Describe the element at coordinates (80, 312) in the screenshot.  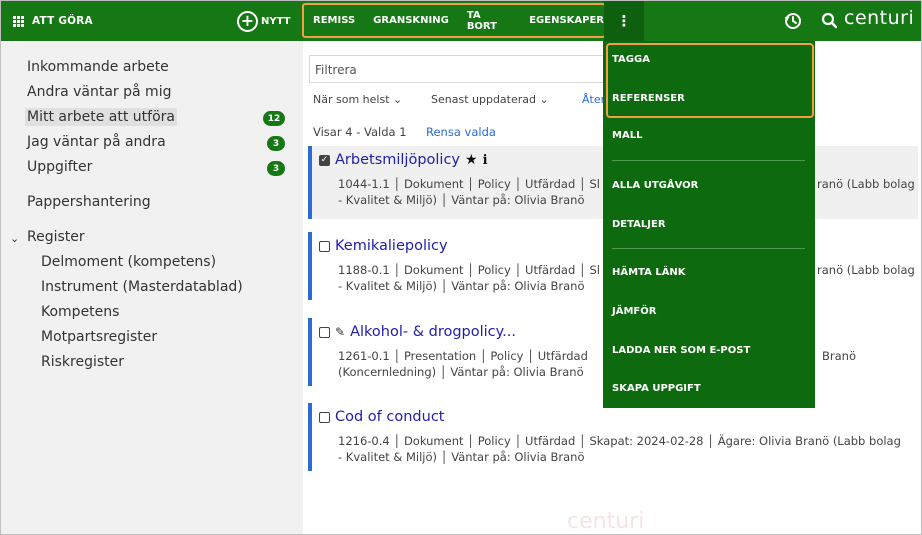
I see `register-item-kompetens: Kompetens` at that location.